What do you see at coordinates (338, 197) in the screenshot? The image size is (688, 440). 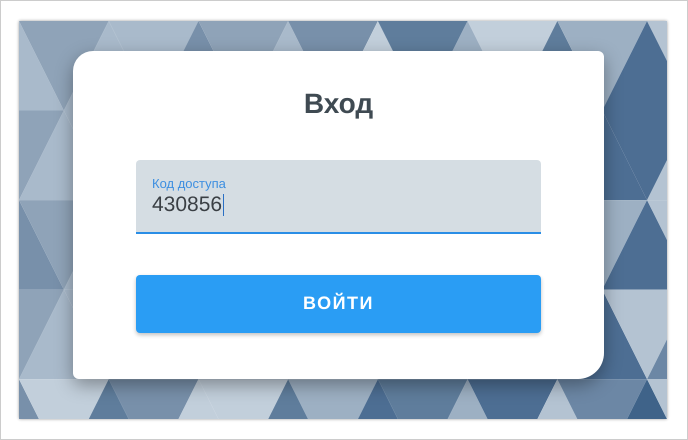 I see `access-code-field: Код доступа 430856` at bounding box center [338, 197].